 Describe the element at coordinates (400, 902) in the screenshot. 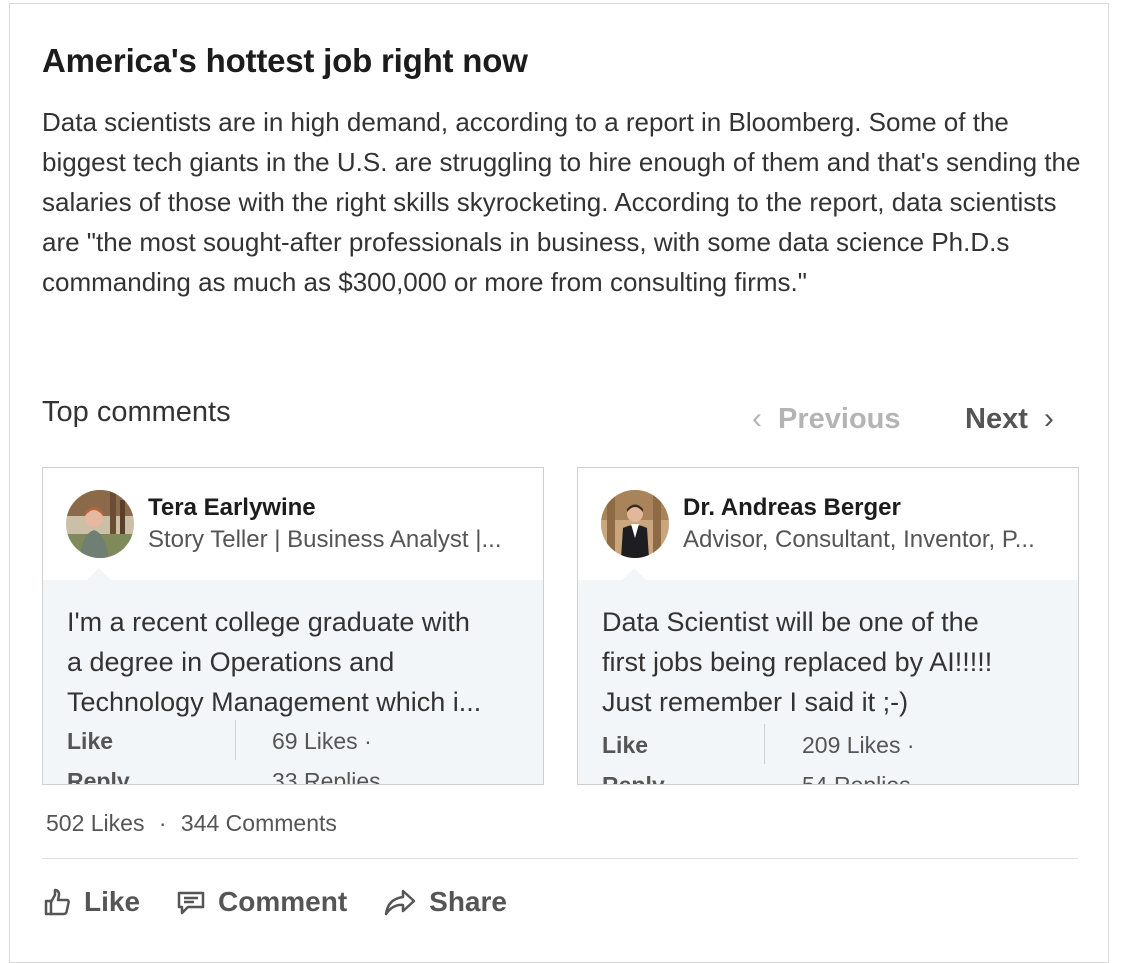

I see `share-arrow-icon` at that location.